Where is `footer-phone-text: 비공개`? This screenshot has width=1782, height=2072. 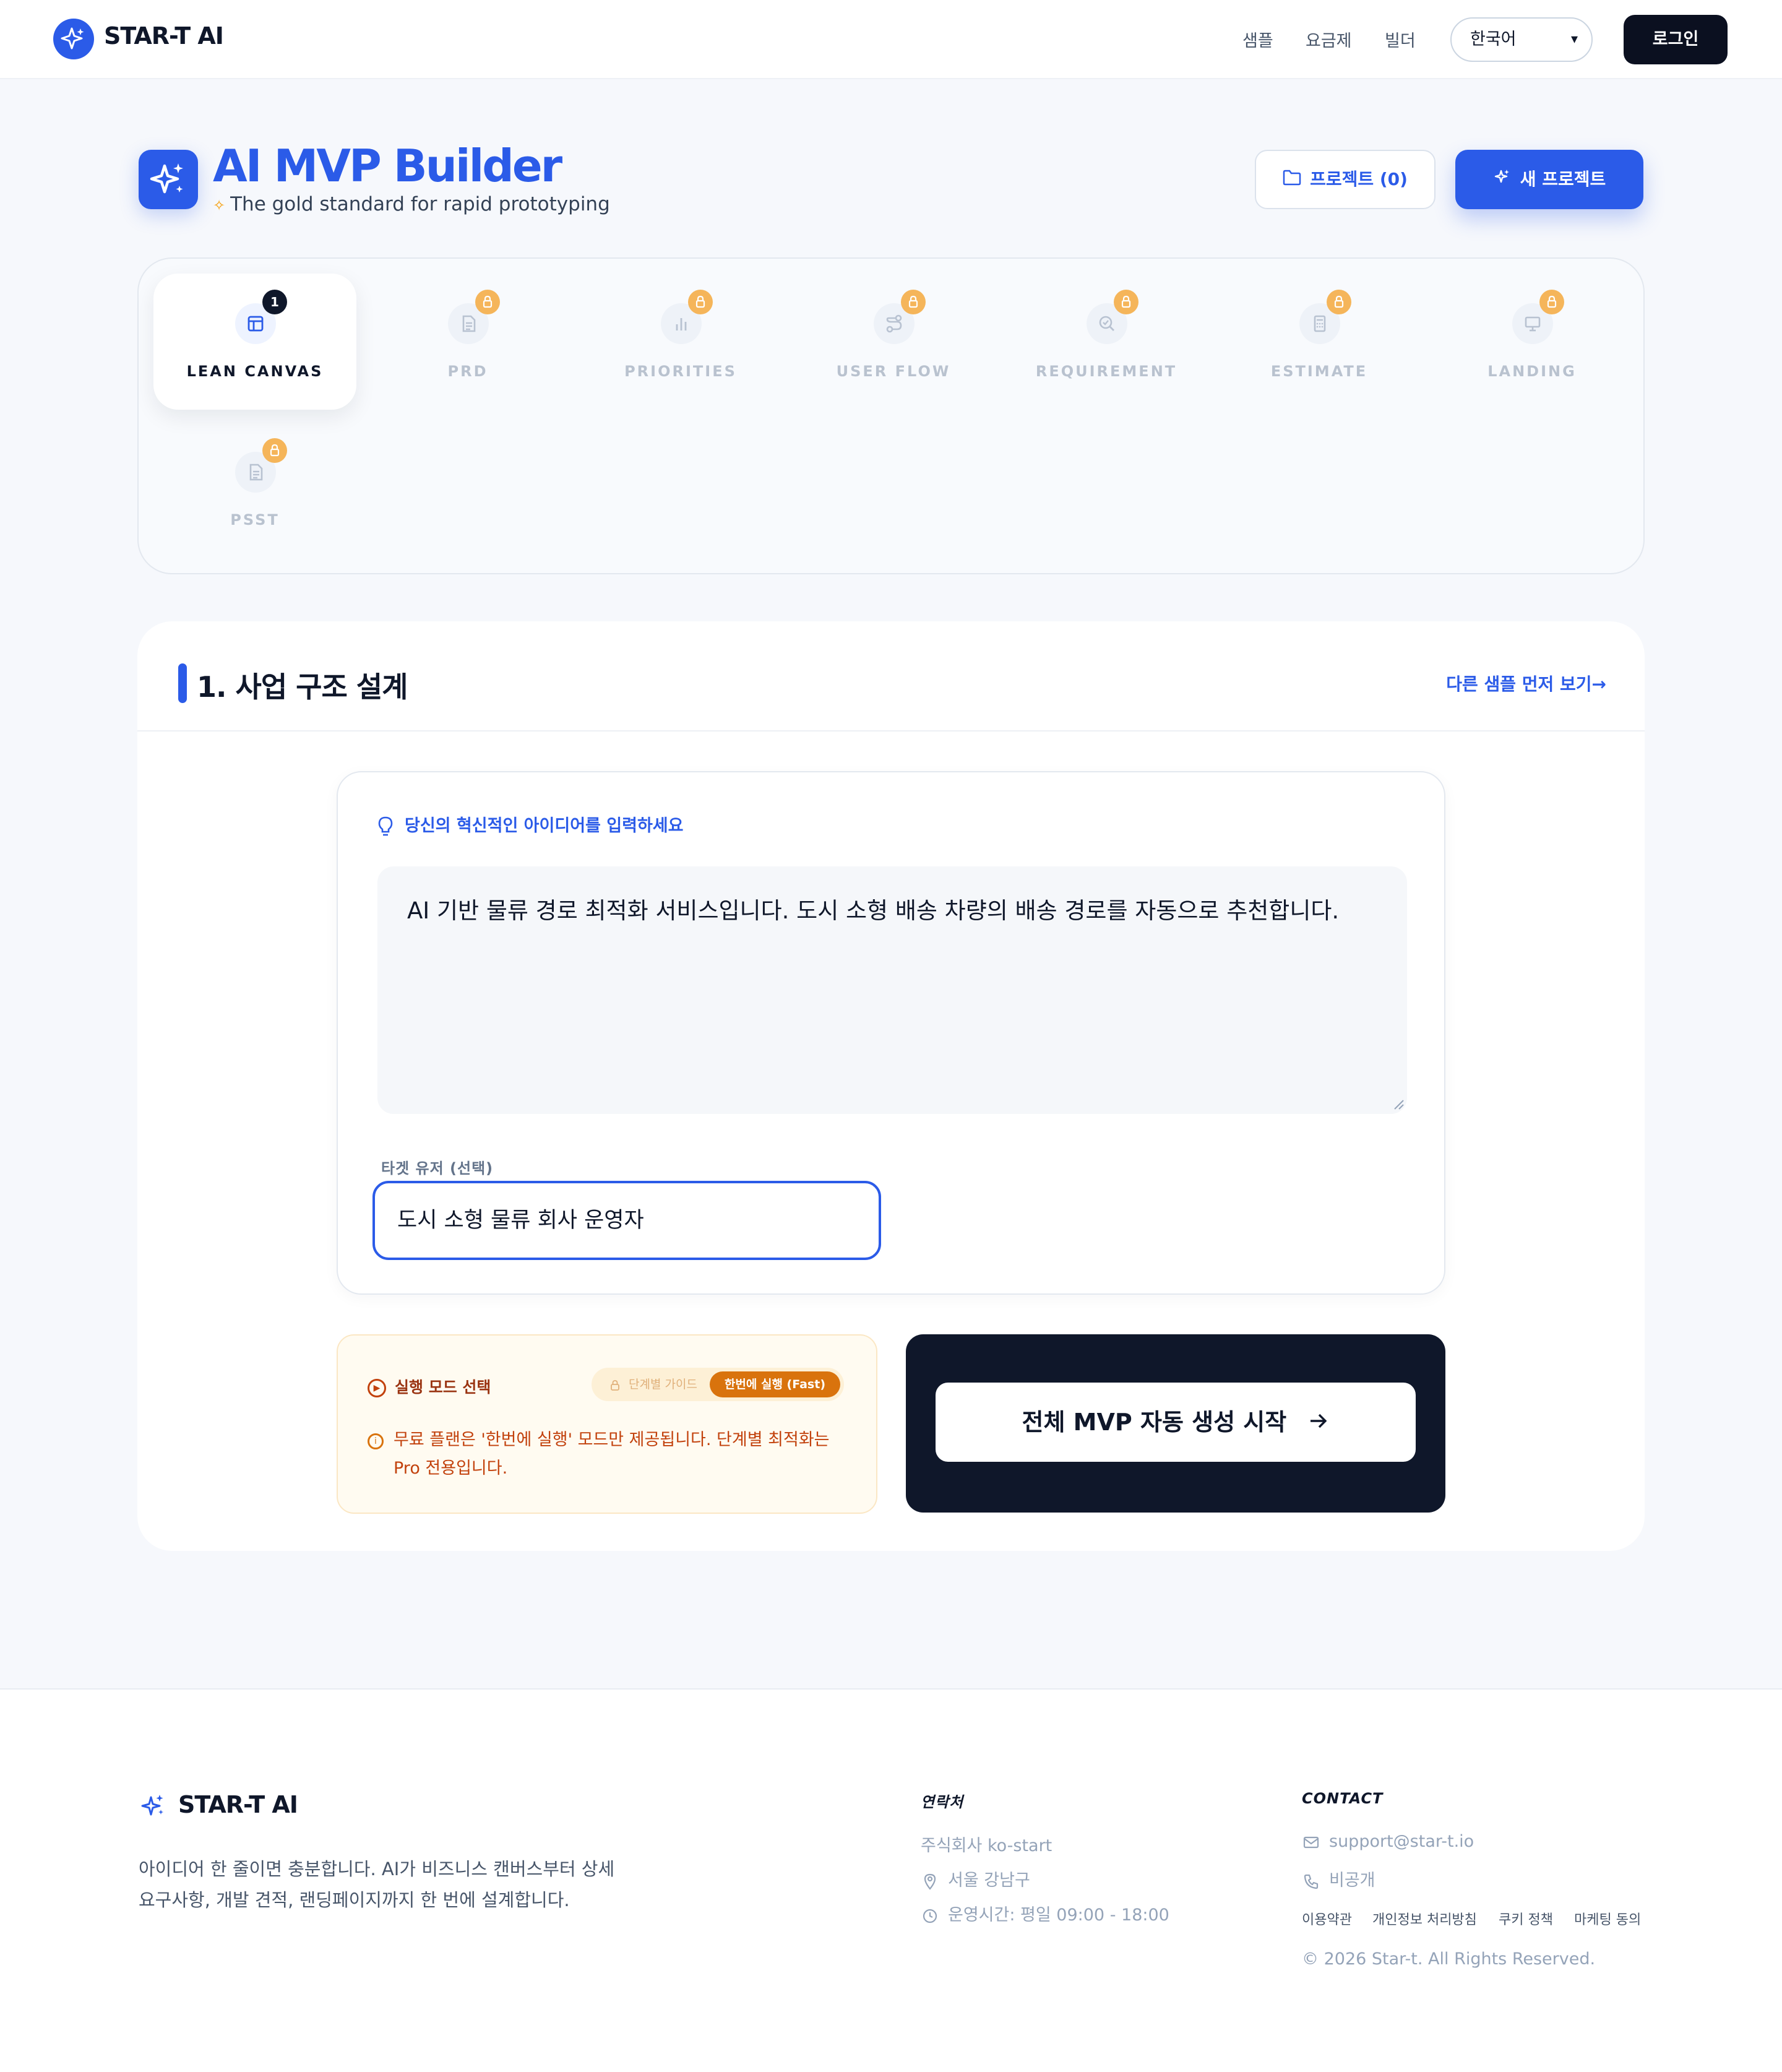
footer-phone-text: 비공개 is located at coordinates (1352, 1880).